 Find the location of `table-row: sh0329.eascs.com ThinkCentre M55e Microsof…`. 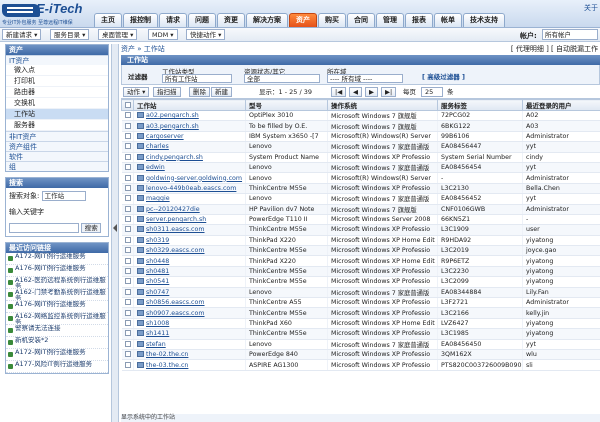

table-row: sh0329.eascs.com ThinkCentre M55e Microsof… is located at coordinates (360, 251).